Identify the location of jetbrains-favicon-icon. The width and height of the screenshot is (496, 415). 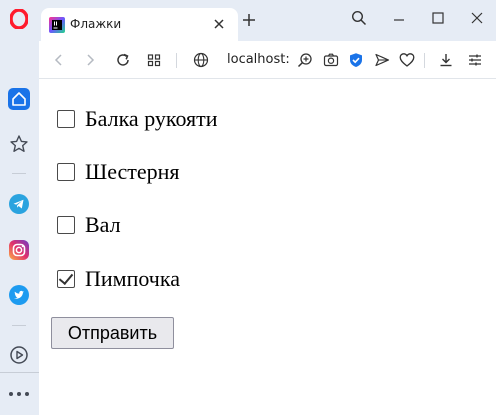
(57, 25).